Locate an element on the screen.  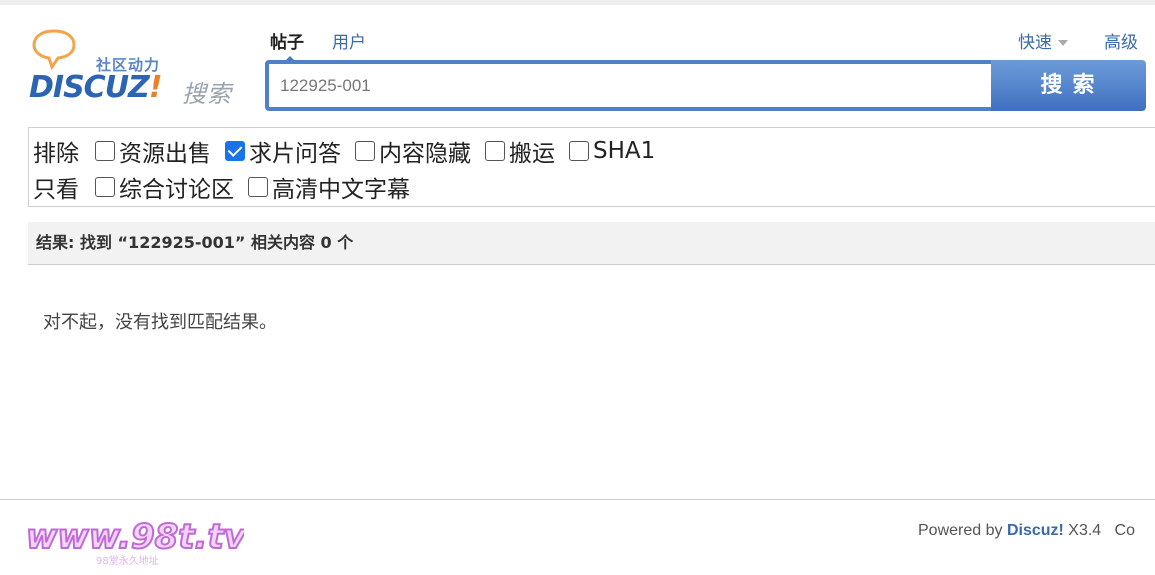
logo-brand-mark: ! is located at coordinates (155, 87).